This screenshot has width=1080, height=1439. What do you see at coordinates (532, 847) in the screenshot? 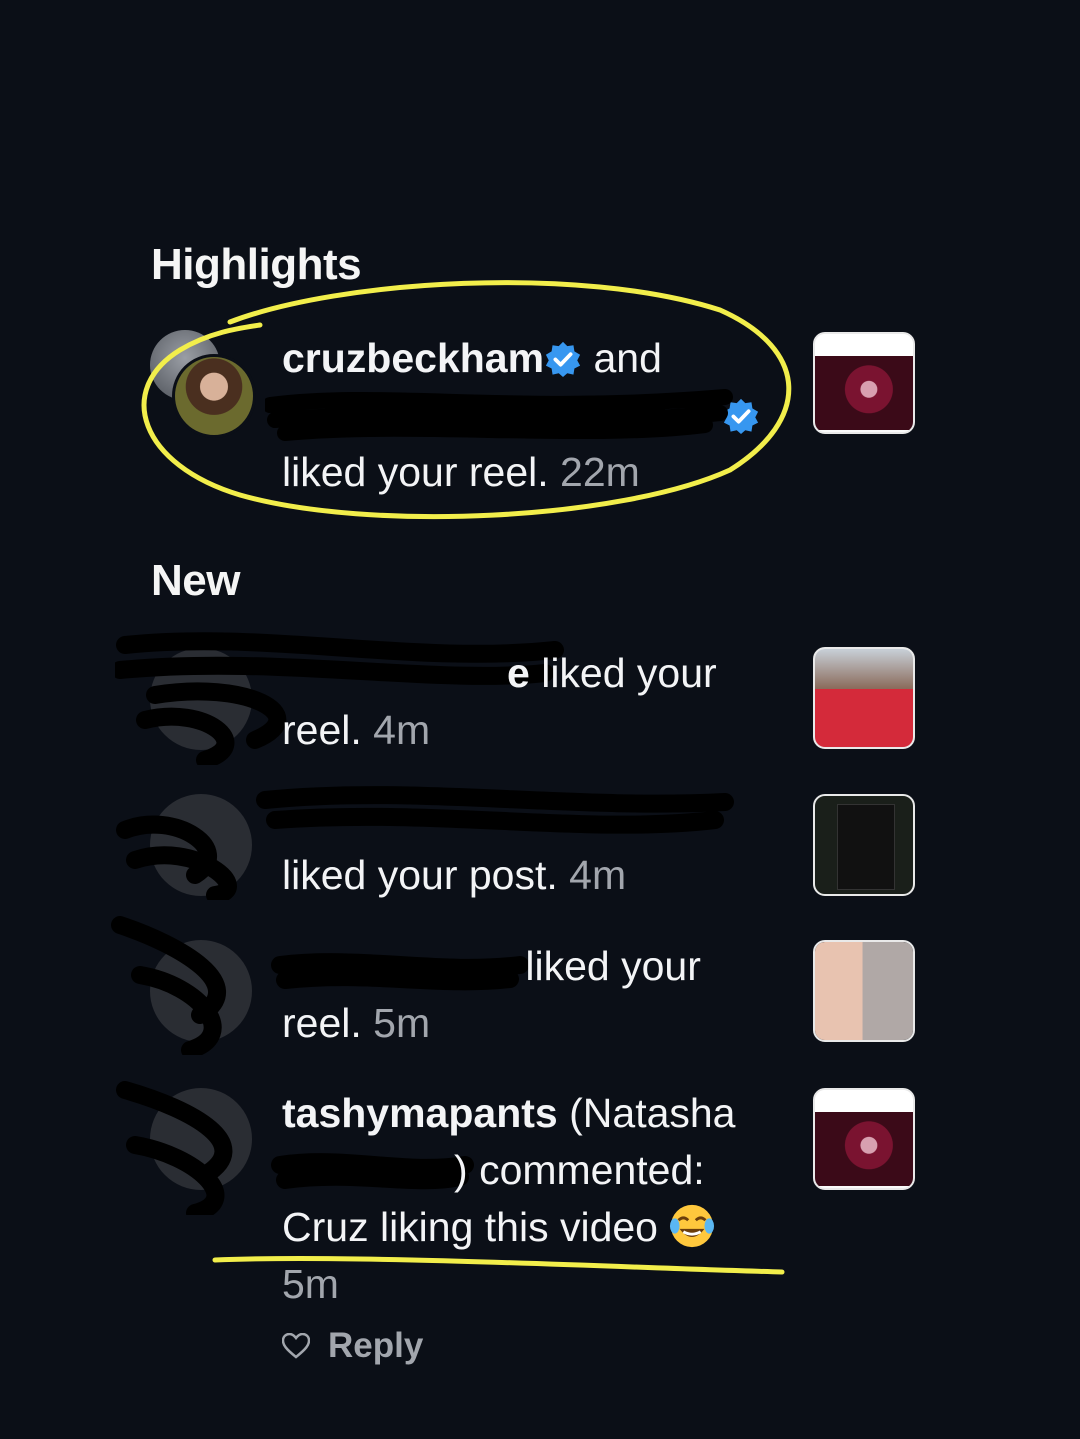
I see `notification-text: liked your post. 4m` at bounding box center [532, 847].